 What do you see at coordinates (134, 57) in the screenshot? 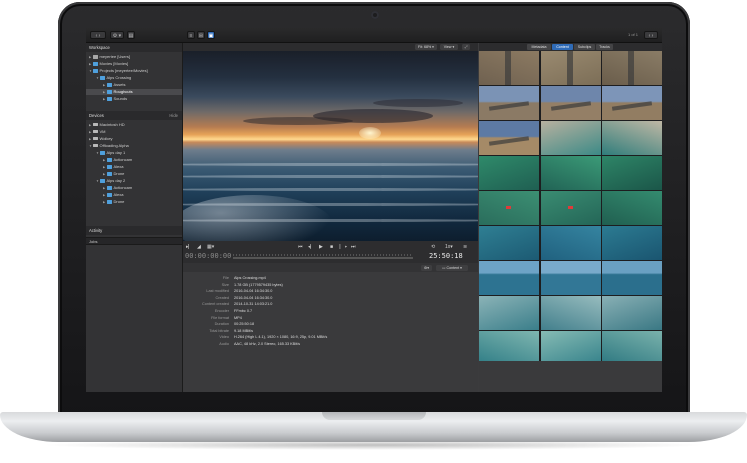
I see `sidebar-item: ▶ meyertee [Users]` at bounding box center [134, 57].